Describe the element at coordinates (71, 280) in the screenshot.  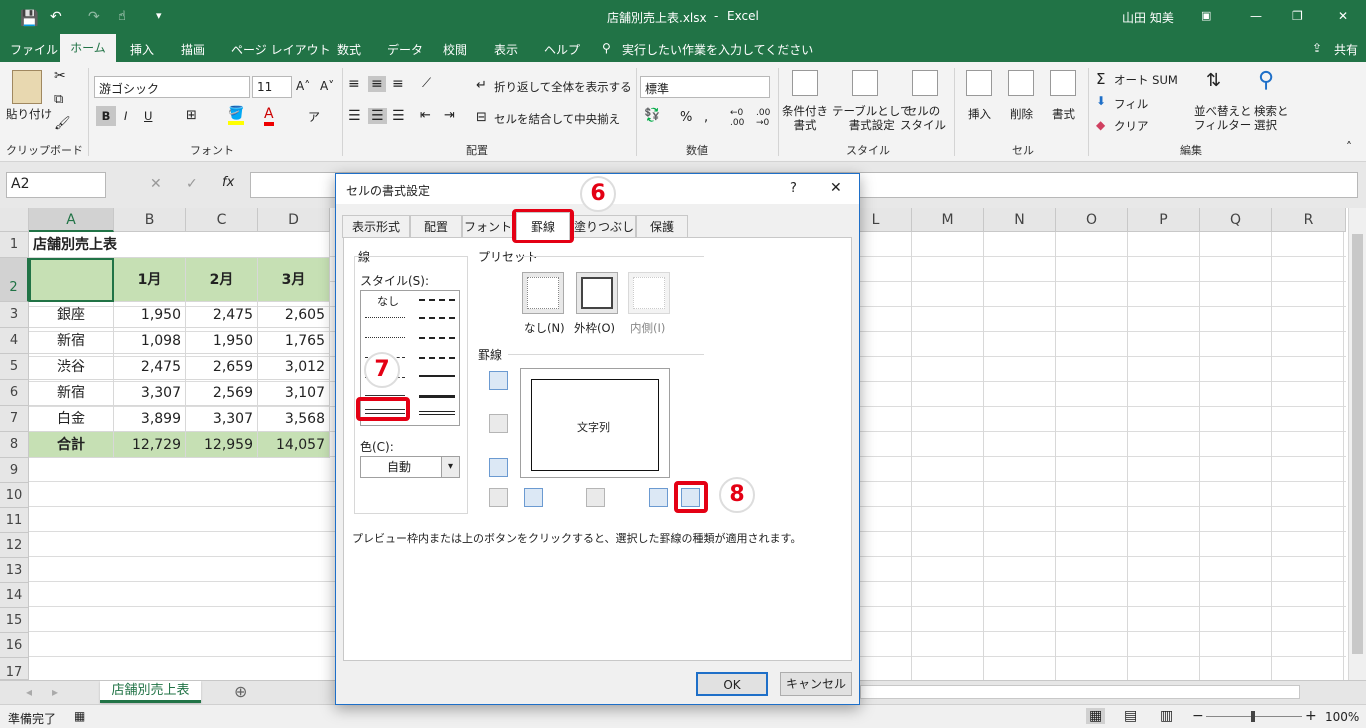
I see `selected-cell-a2` at that location.